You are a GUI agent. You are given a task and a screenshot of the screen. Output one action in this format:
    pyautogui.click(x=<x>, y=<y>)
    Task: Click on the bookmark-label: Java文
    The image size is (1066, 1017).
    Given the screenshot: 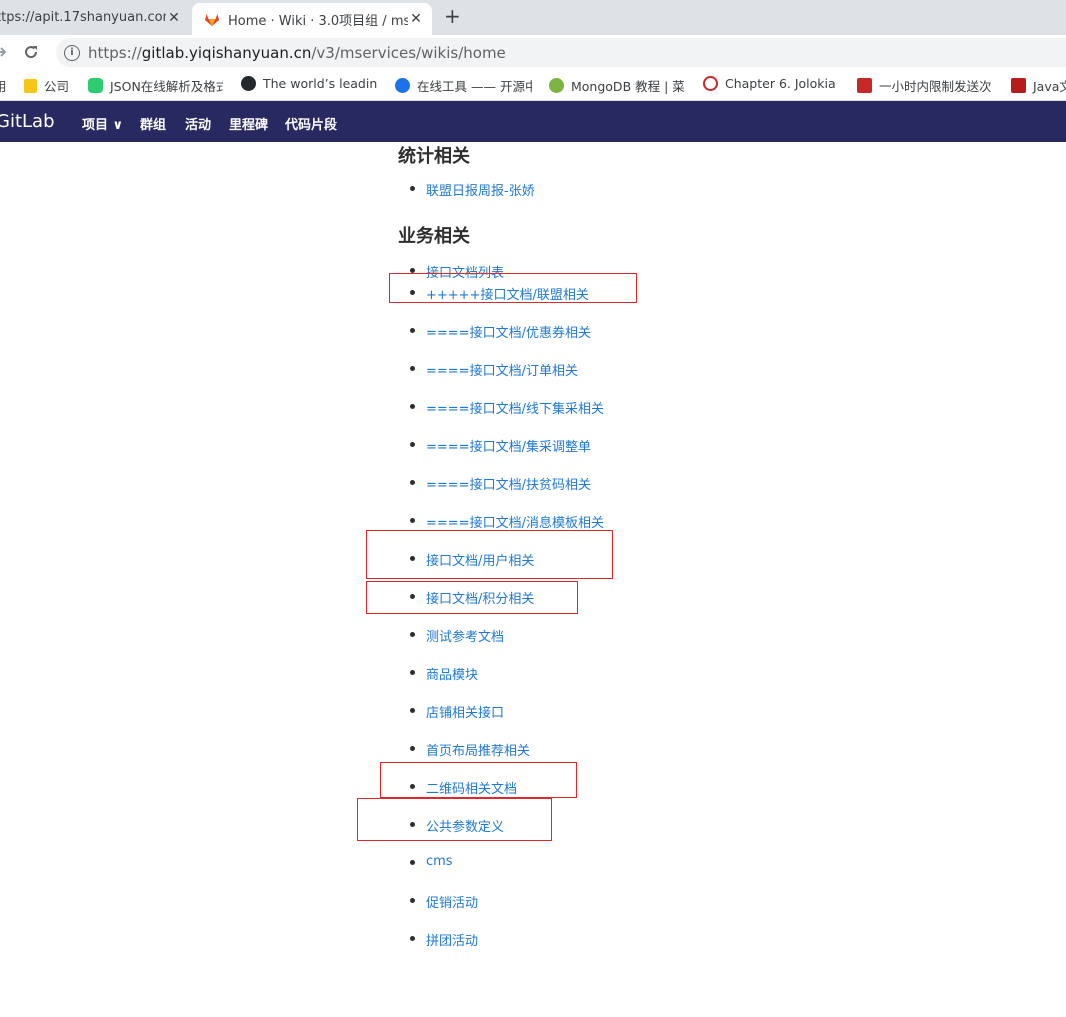 What is the action you would take?
    pyautogui.click(x=1049, y=86)
    